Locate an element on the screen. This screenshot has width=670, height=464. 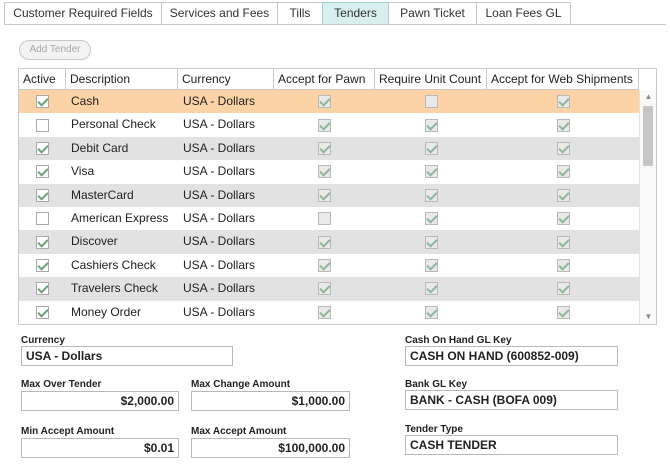
description-cell: MasterCard is located at coordinates (102, 194).